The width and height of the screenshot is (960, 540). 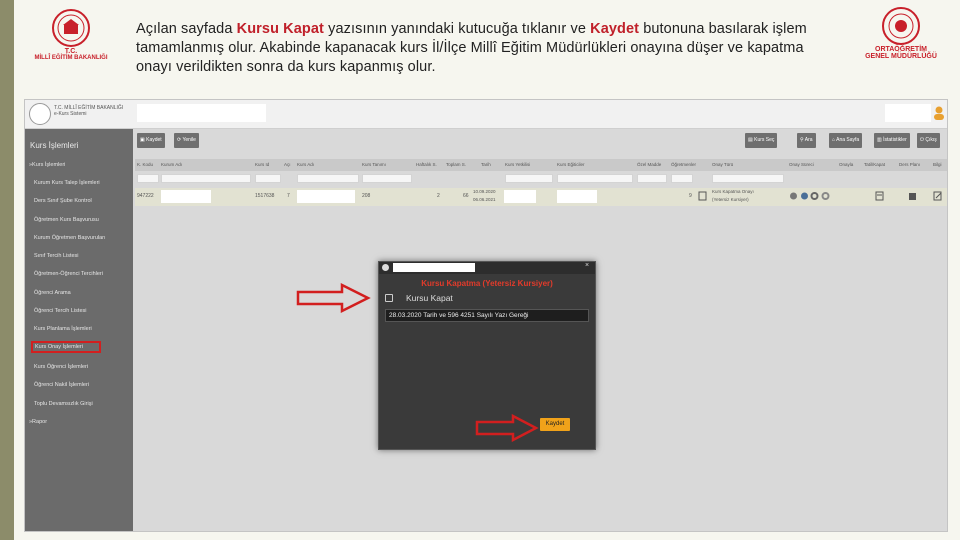 What do you see at coordinates (457, 29) in the screenshot?
I see `instruction-part-2: yazısının yanındaki kutucuğa tıklanır ve` at bounding box center [457, 29].